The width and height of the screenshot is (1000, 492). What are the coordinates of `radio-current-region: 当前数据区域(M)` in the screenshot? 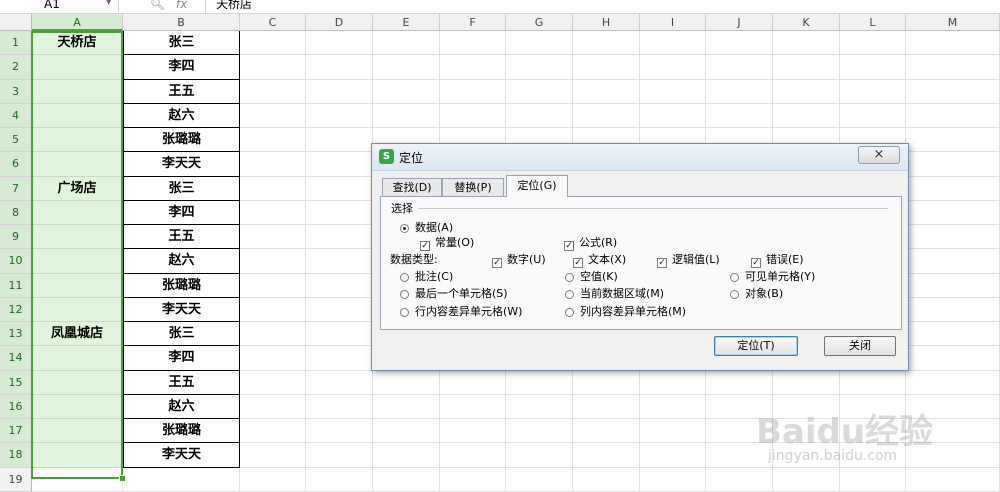 It's located at (614, 293).